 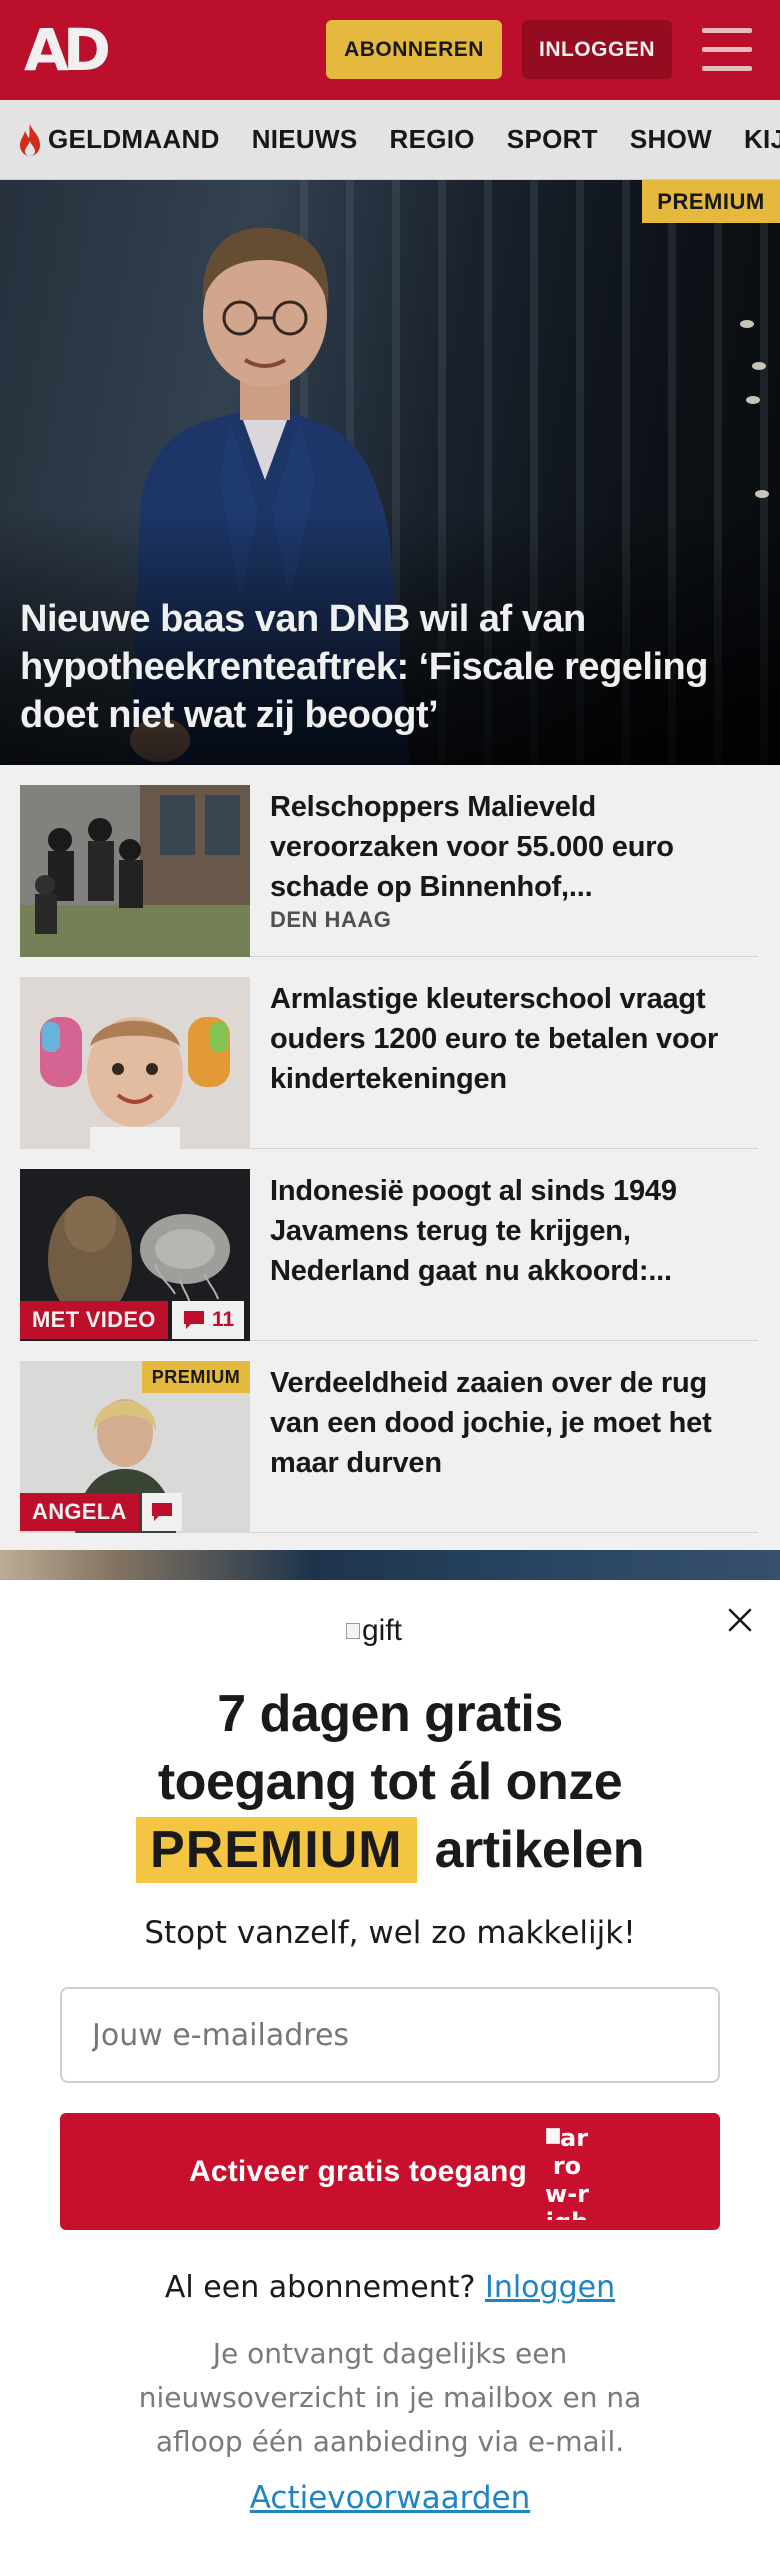 I want to click on terms-line: Actievoorwaarden, so click(x=390, y=2498).